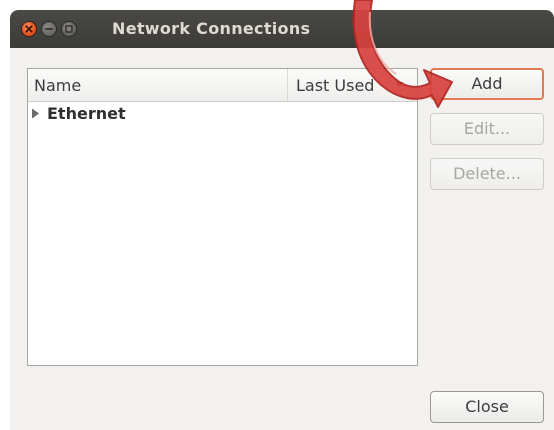 Image resolution: width=554 pixels, height=430 pixels. What do you see at coordinates (399, 85) in the screenshot?
I see `sort-descending-icon` at bounding box center [399, 85].